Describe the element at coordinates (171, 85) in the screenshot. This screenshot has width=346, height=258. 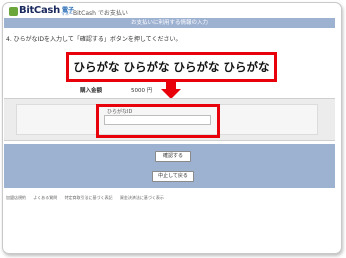
I see `down-arrow-icon` at that location.